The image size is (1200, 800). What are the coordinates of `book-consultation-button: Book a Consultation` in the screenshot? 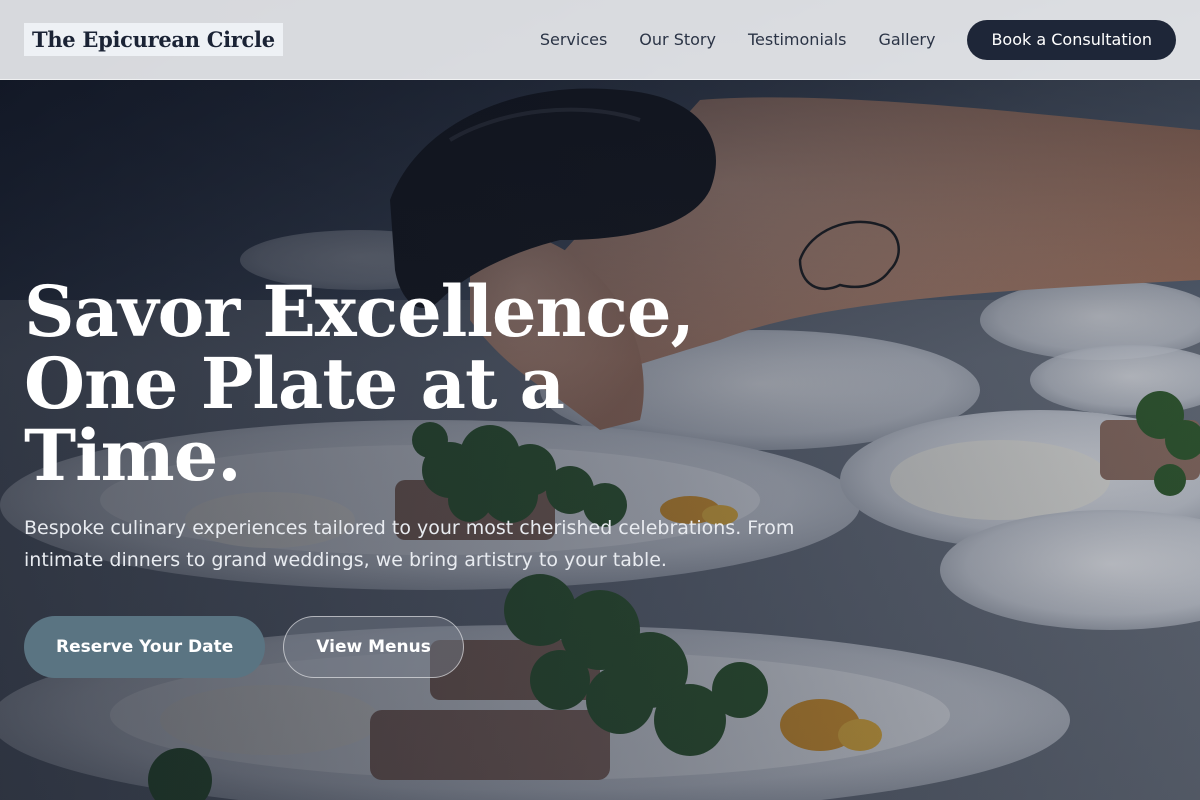 It's located at (1071, 39).